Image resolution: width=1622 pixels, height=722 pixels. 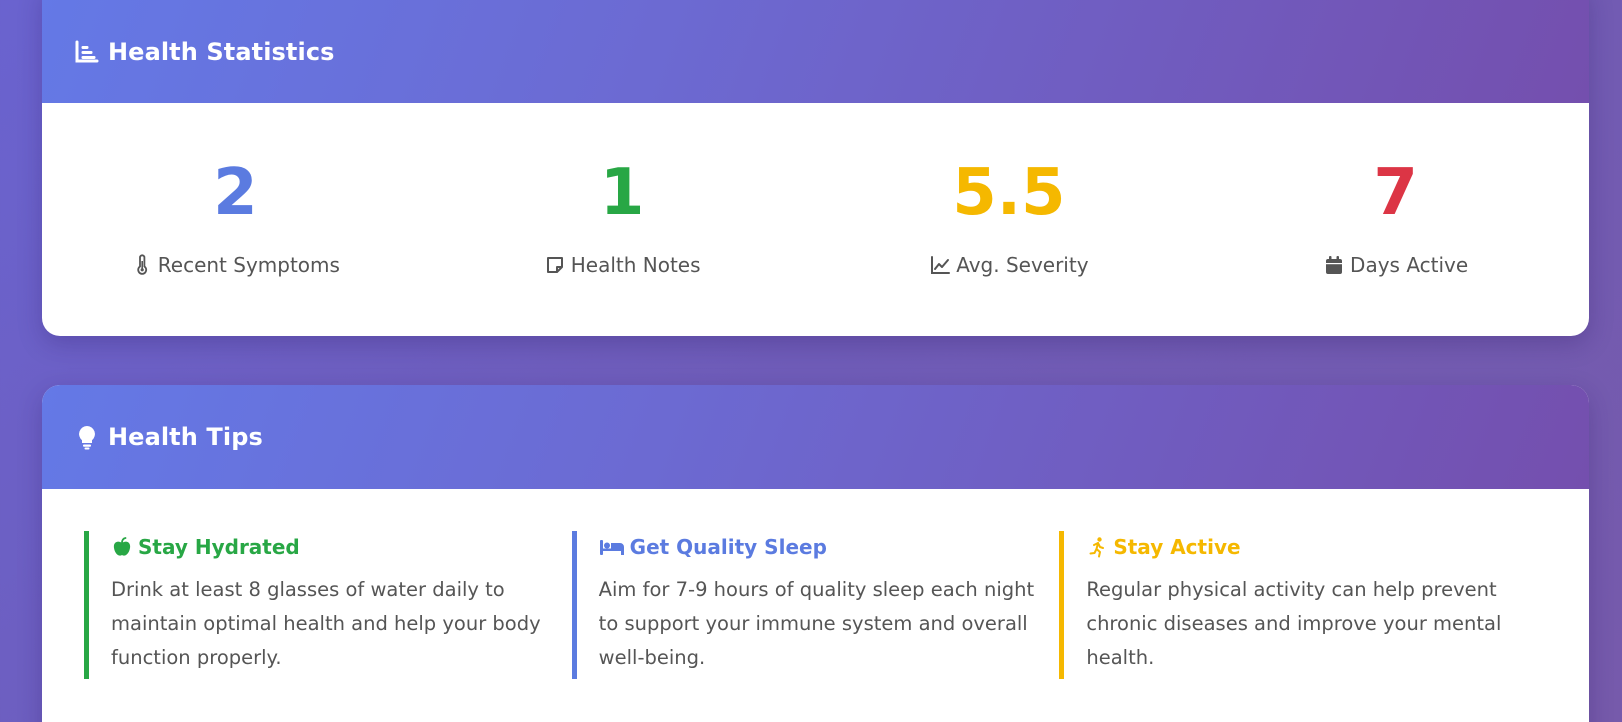 What do you see at coordinates (1395, 193) in the screenshot?
I see `stat-value: 7` at bounding box center [1395, 193].